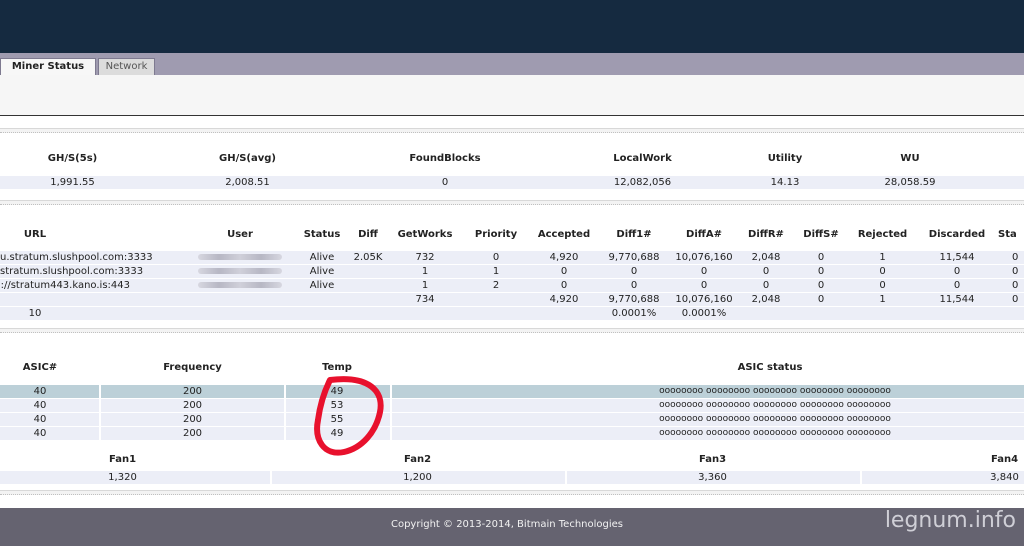 This screenshot has width=1024, height=546. What do you see at coordinates (445, 158) in the screenshot?
I see `summary-header-foundblocks: FoundBlocks` at bounding box center [445, 158].